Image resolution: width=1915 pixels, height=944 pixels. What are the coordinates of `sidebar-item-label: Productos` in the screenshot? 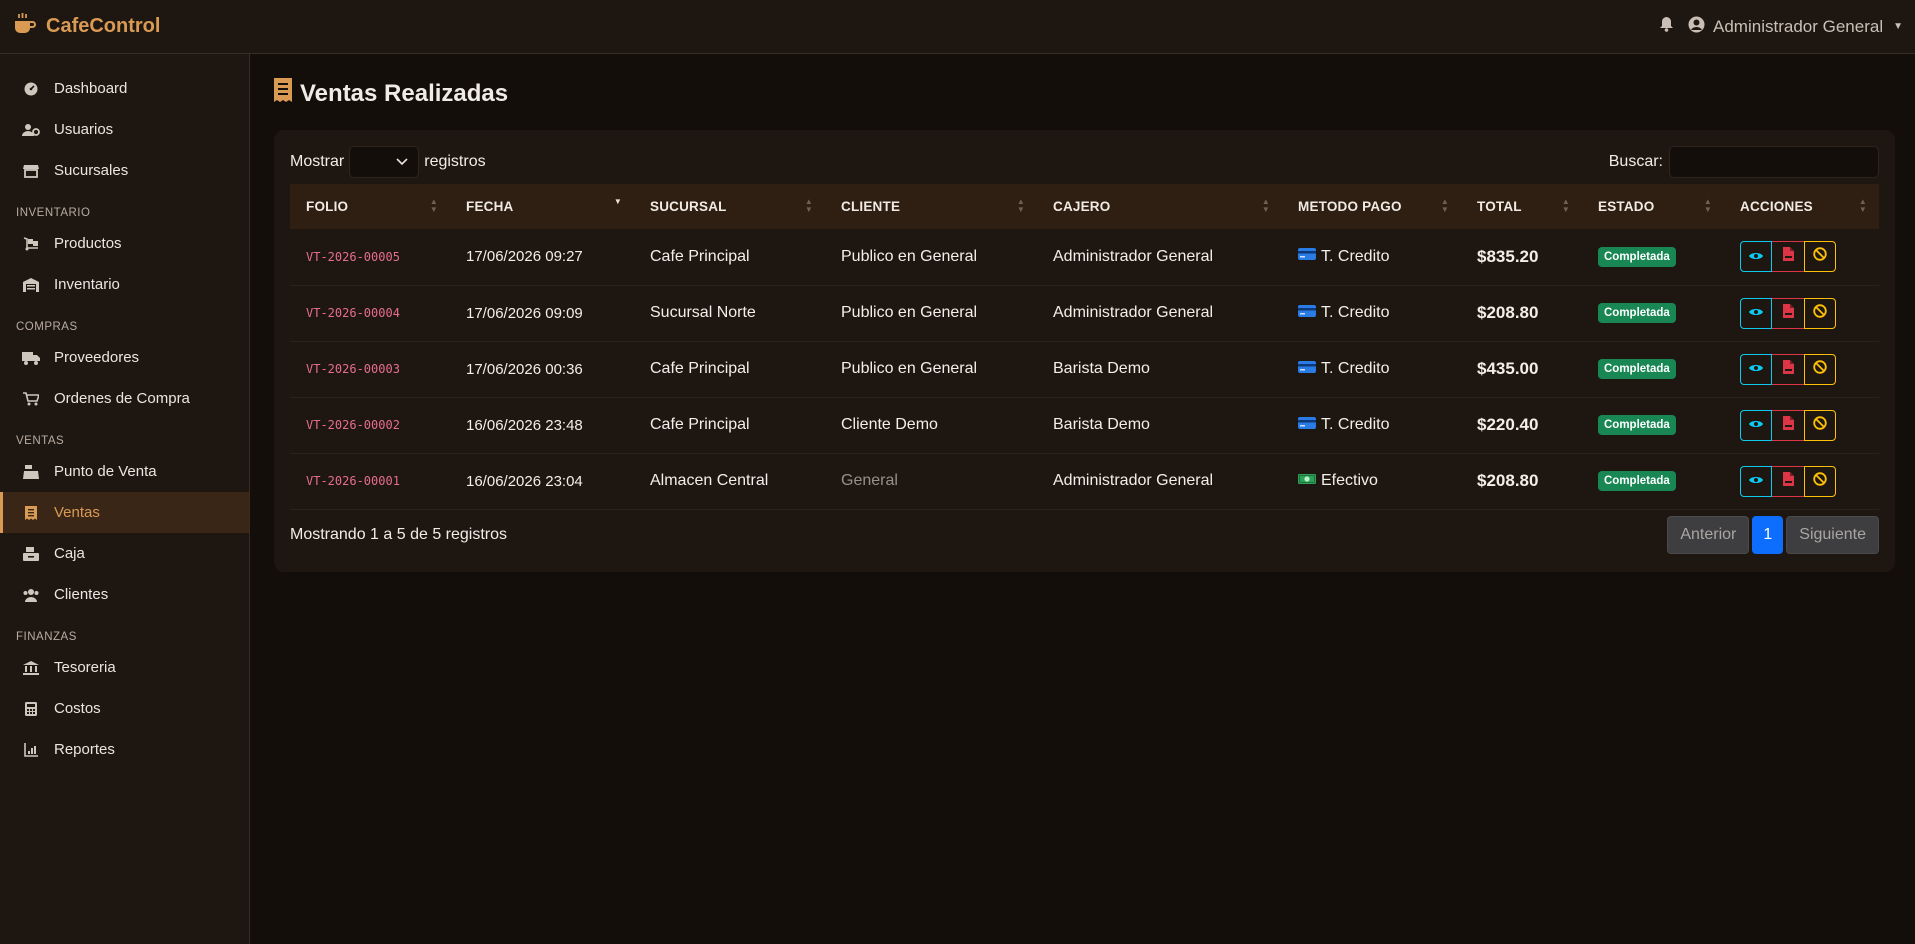 It's located at (88, 243).